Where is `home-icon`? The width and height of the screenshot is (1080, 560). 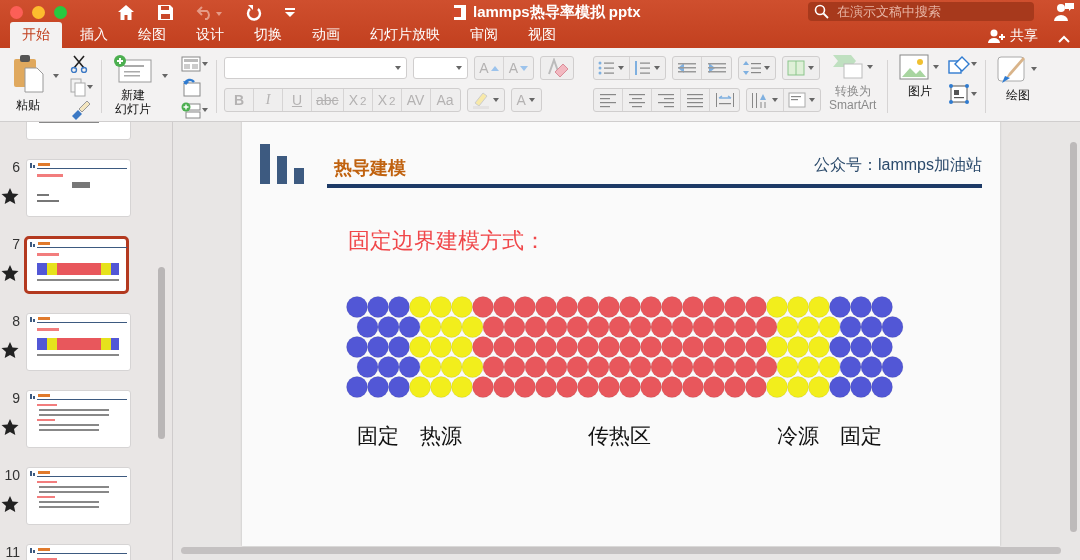
home-icon is located at coordinates (126, 12).